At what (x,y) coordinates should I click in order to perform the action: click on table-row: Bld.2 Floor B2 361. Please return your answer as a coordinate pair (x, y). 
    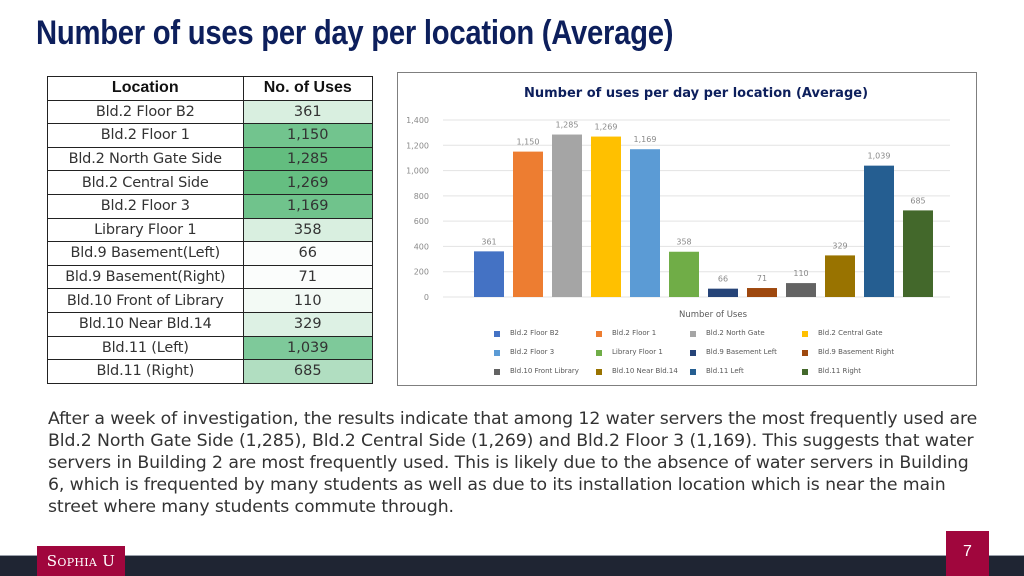
    Looking at the image, I should click on (210, 112).